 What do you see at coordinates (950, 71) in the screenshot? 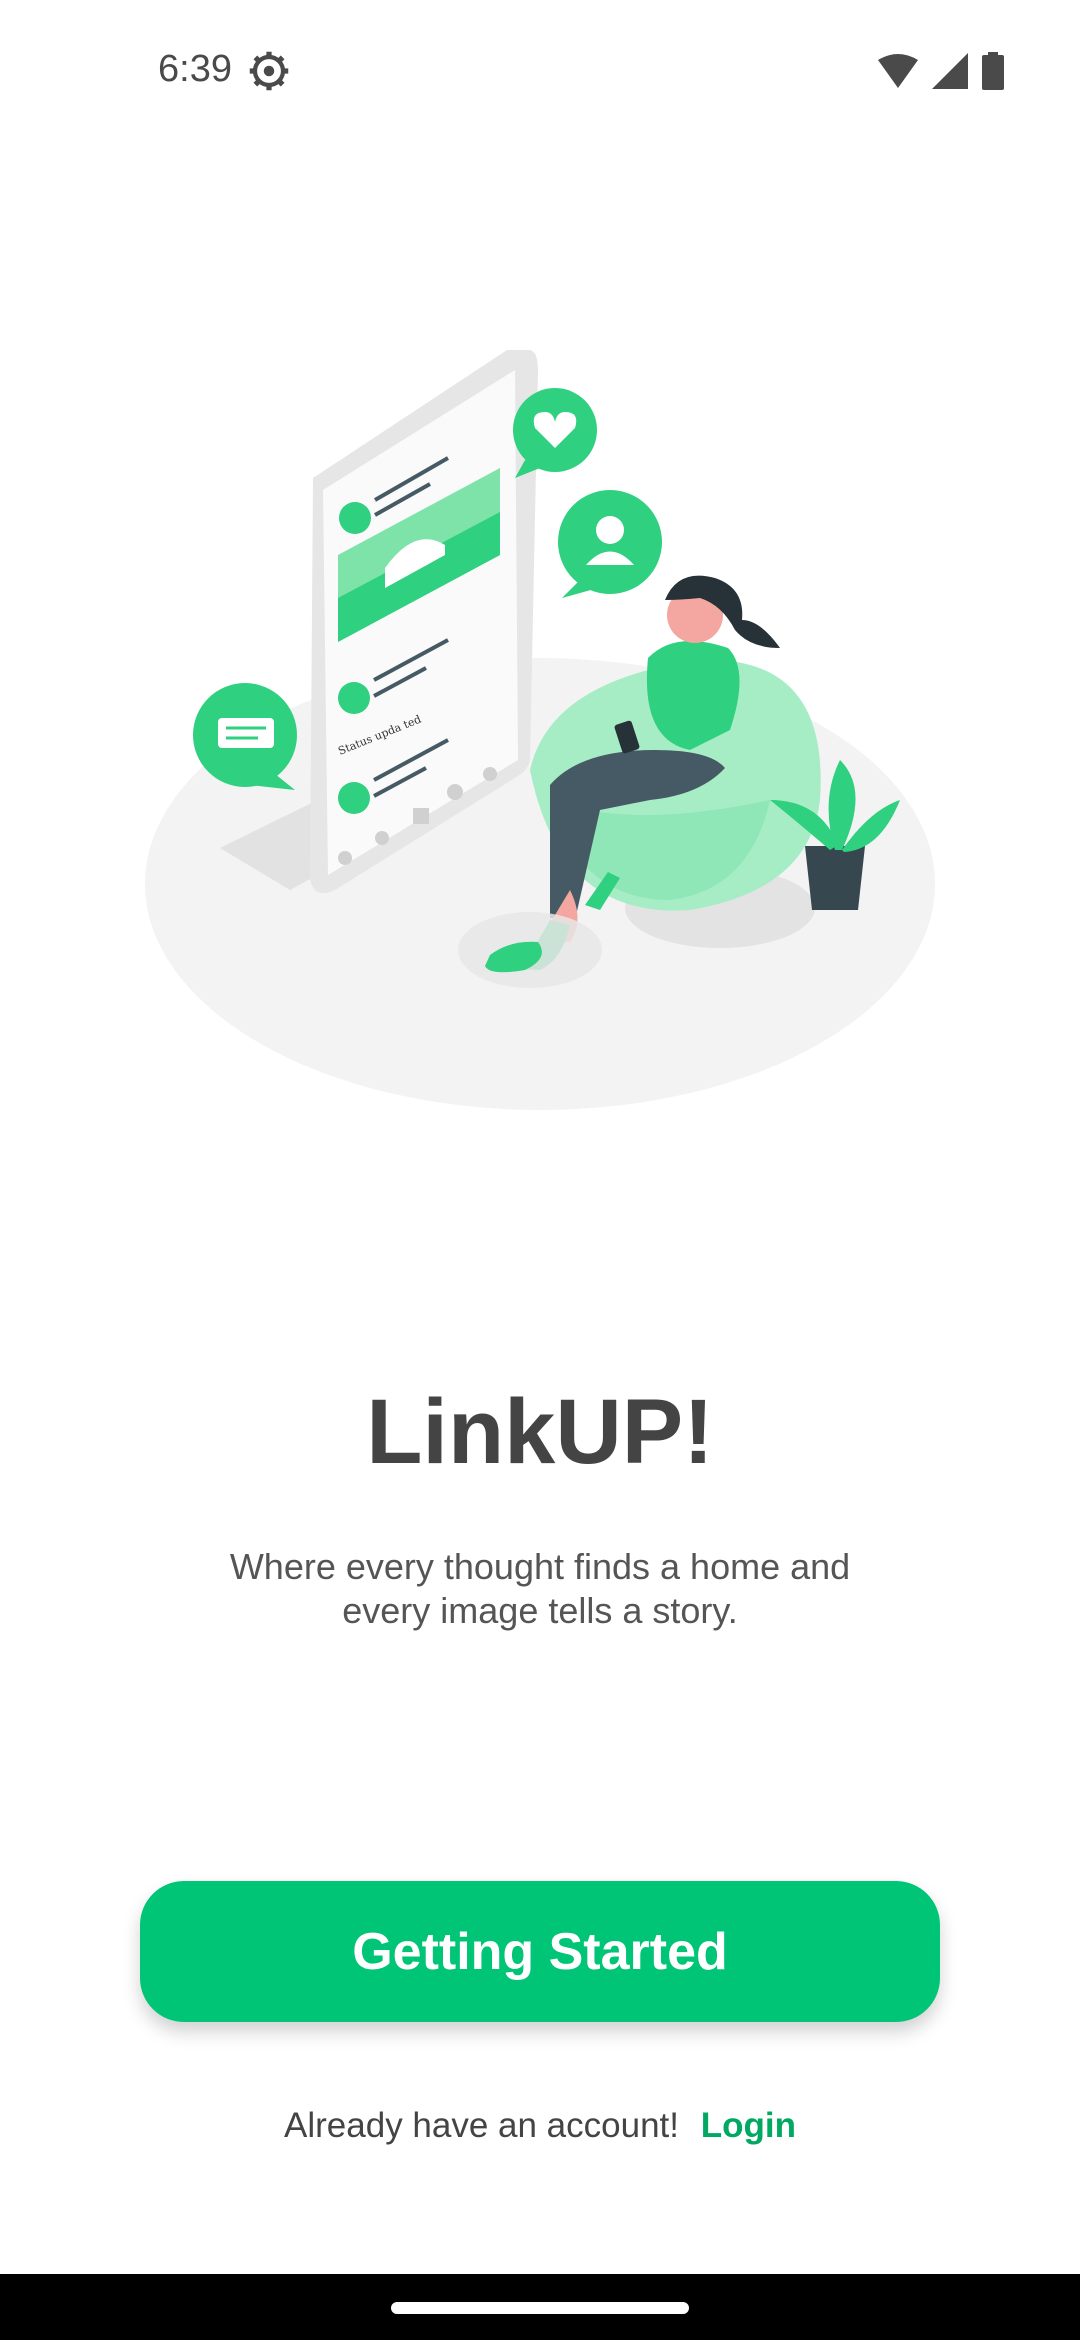
I see `cell-signal-icon` at bounding box center [950, 71].